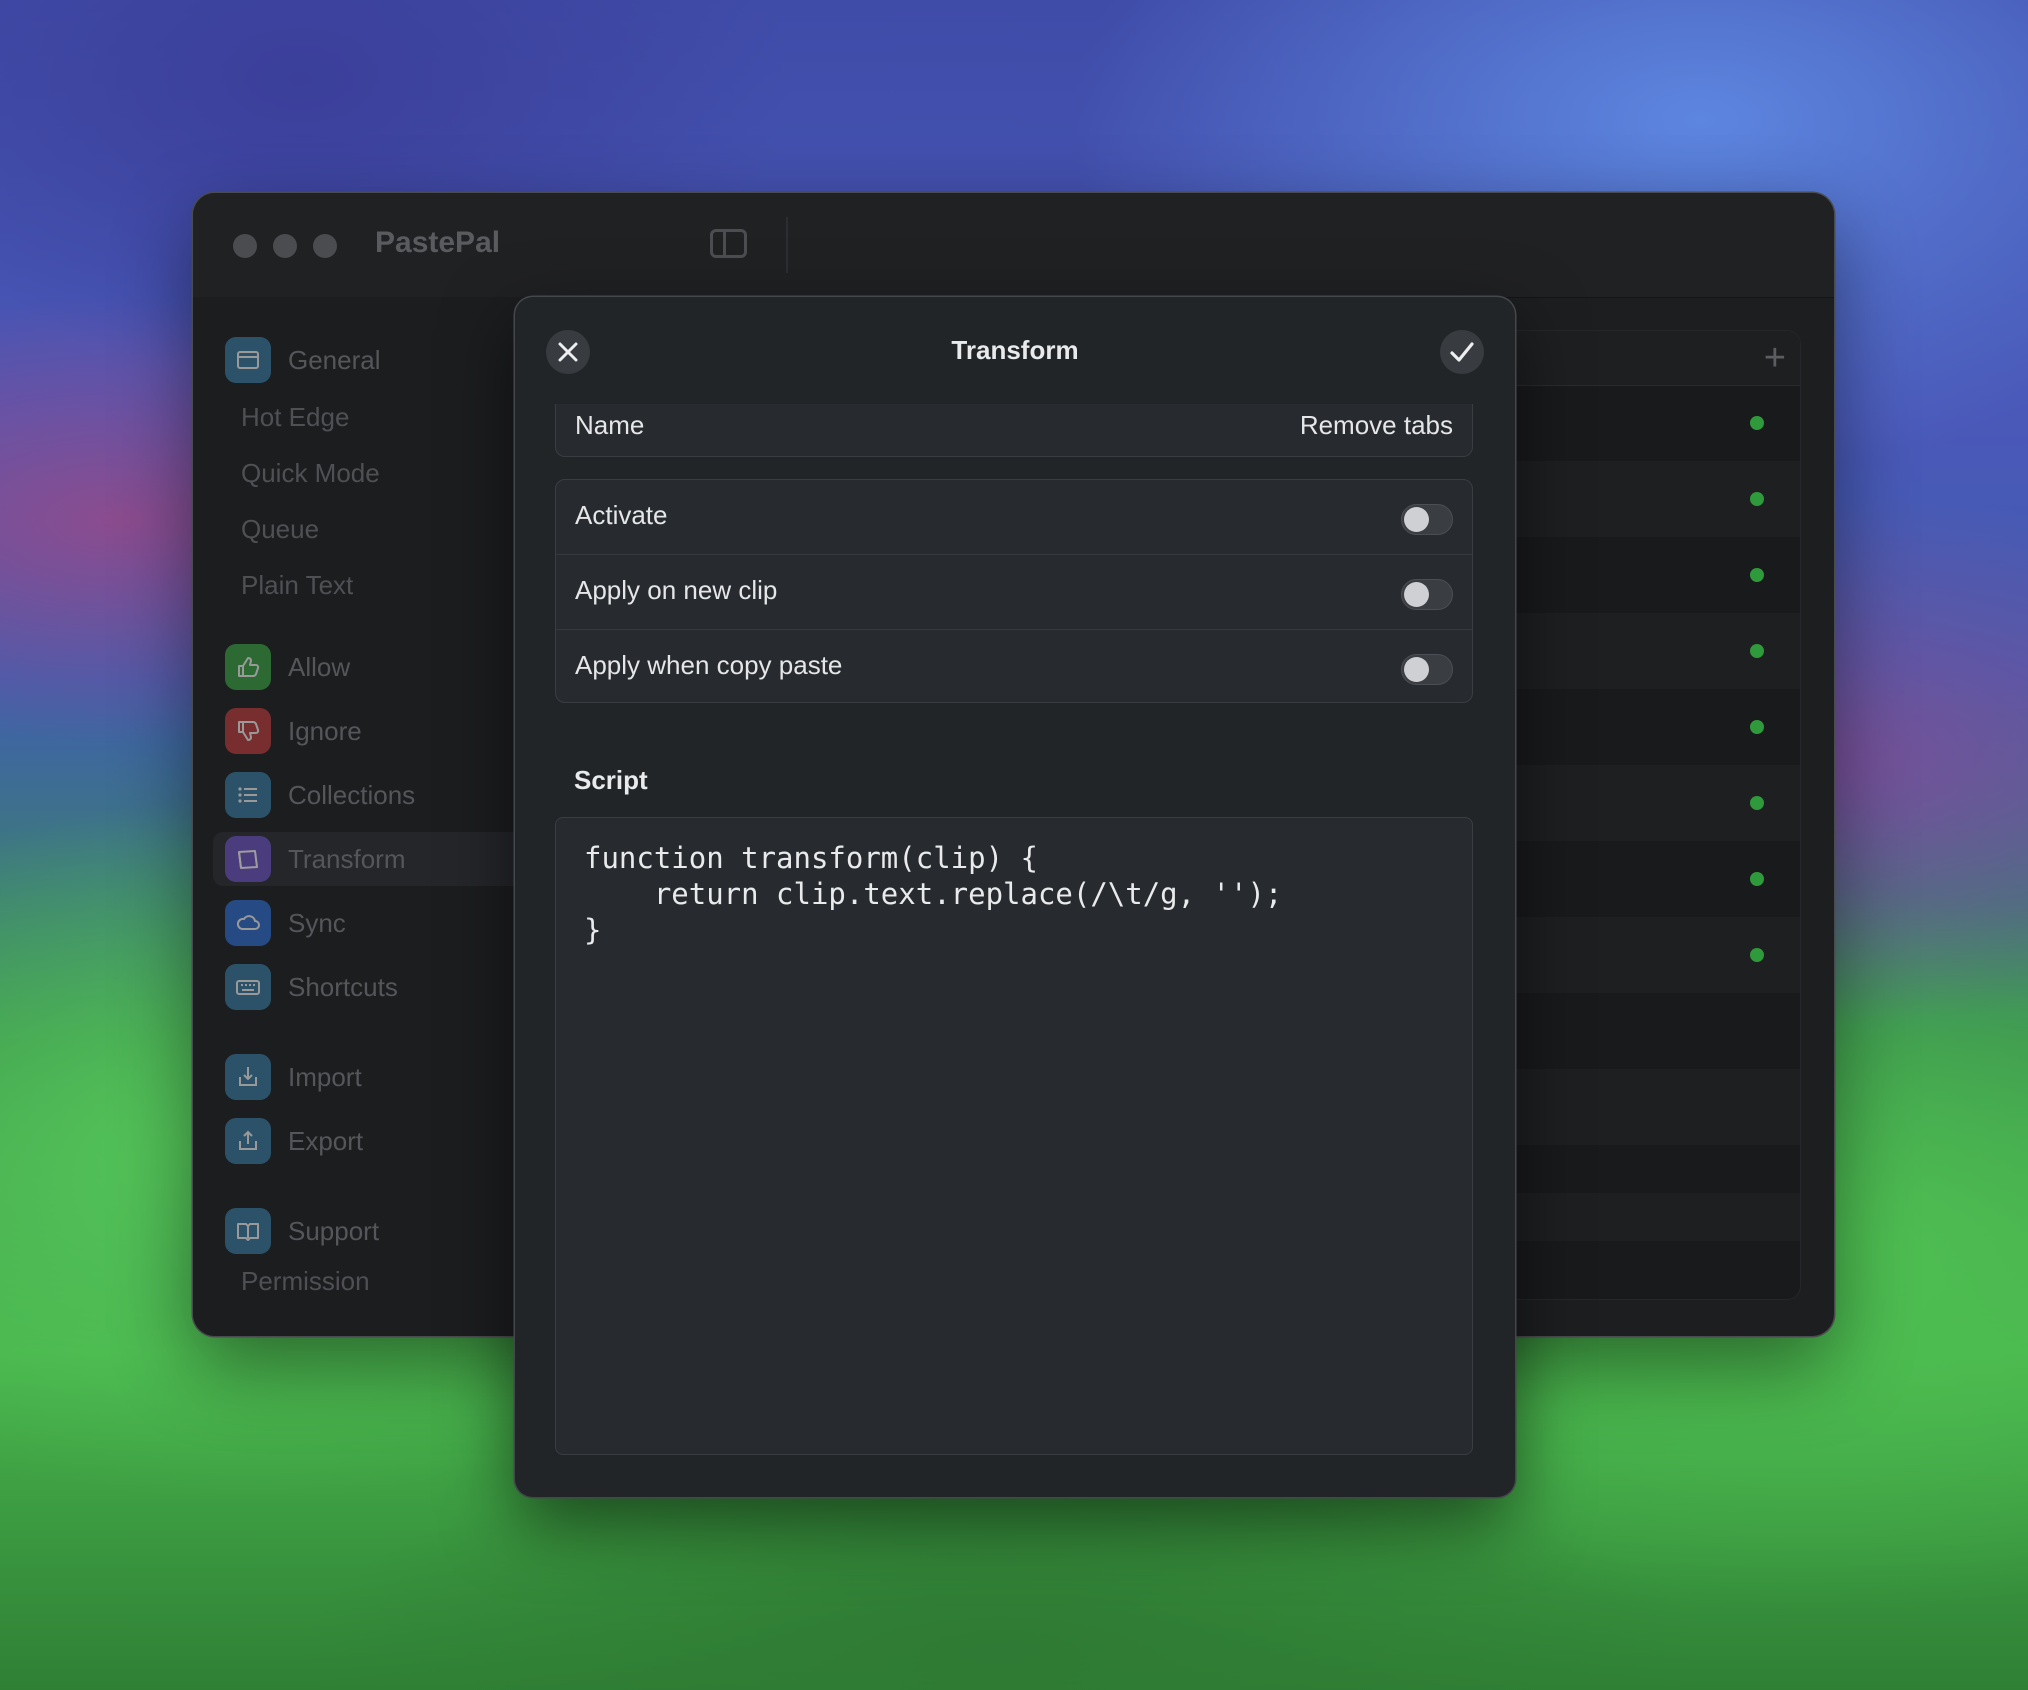 Image resolution: width=2028 pixels, height=1690 pixels. Describe the element at coordinates (285, 923) in the screenshot. I see `sidebar-item-sync: Sync` at that location.